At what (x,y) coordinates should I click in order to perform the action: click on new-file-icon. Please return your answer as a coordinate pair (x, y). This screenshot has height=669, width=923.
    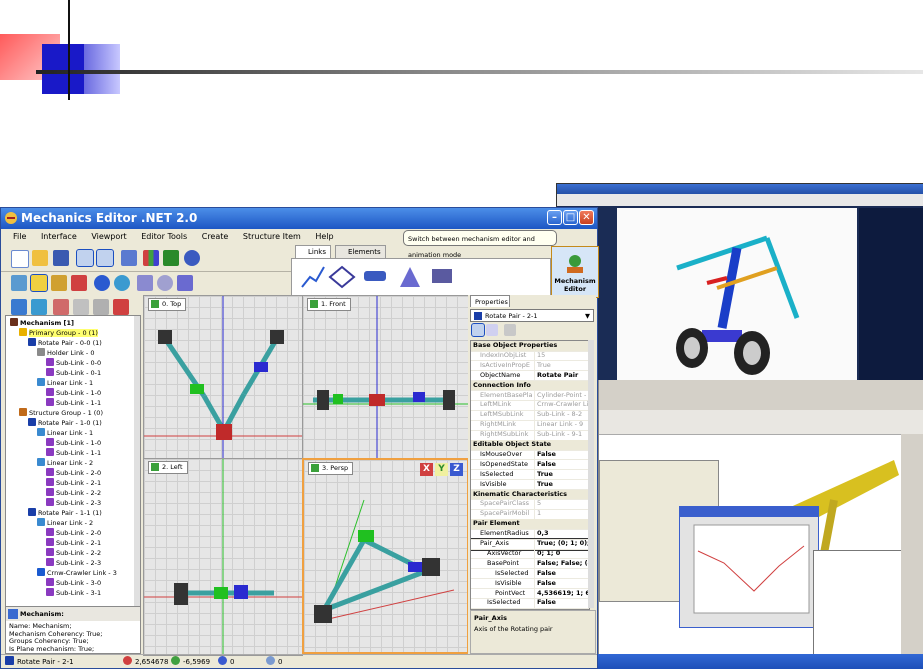
    Looking at the image, I should click on (20, 259).